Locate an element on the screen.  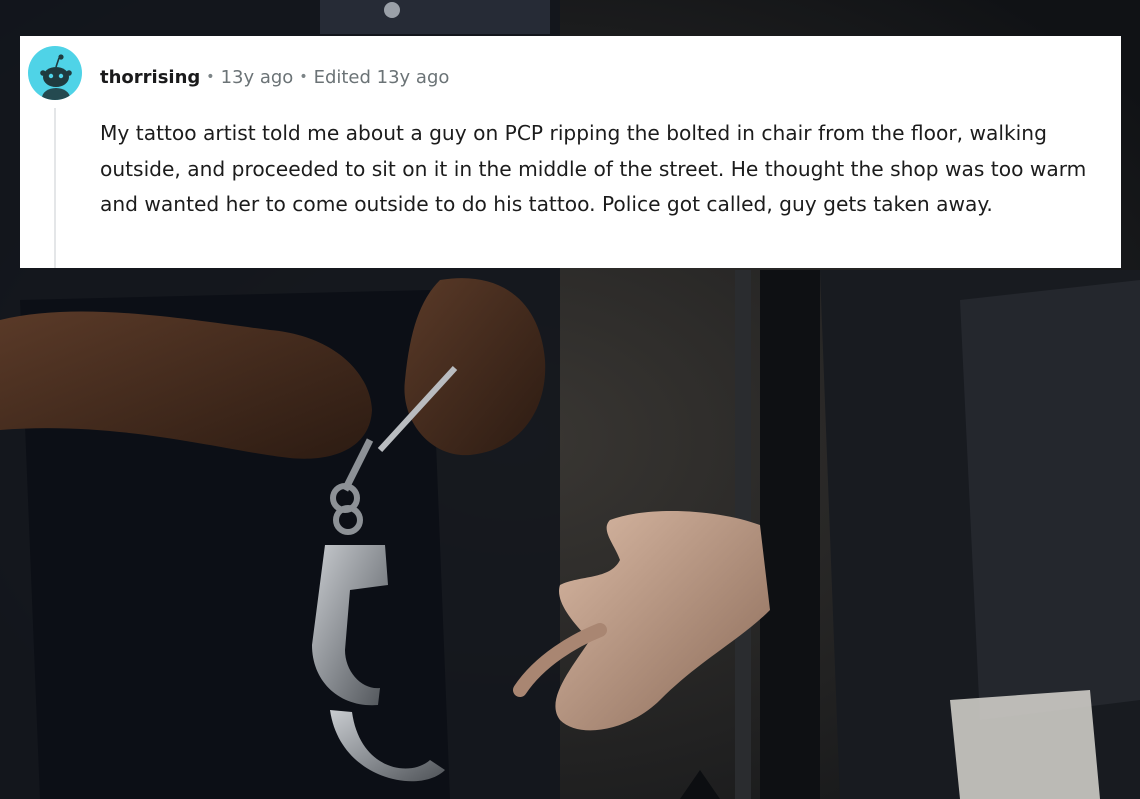
username-link: thorrising is located at coordinates (150, 77).